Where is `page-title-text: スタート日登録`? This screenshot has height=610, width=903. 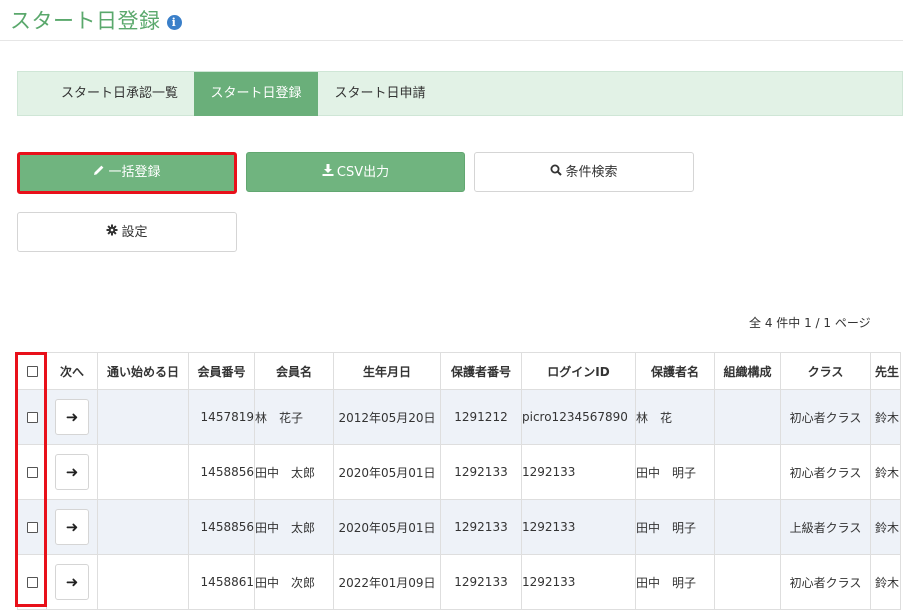
page-title-text: スタート日登録 is located at coordinates (85, 21).